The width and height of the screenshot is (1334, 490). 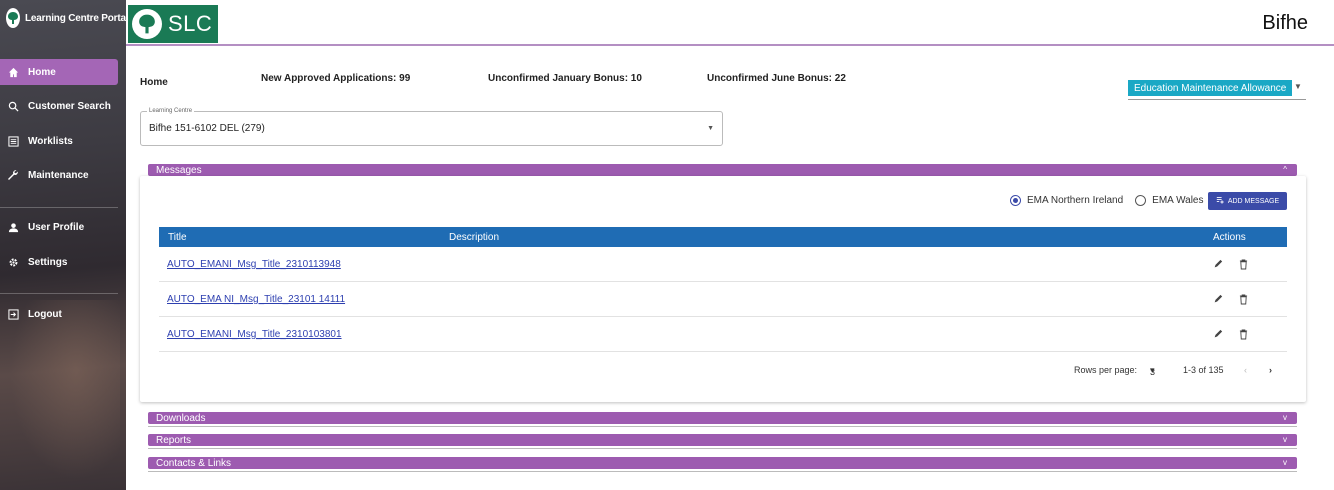 I want to click on sidebar-item-label: User Profile, so click(x=56, y=227).